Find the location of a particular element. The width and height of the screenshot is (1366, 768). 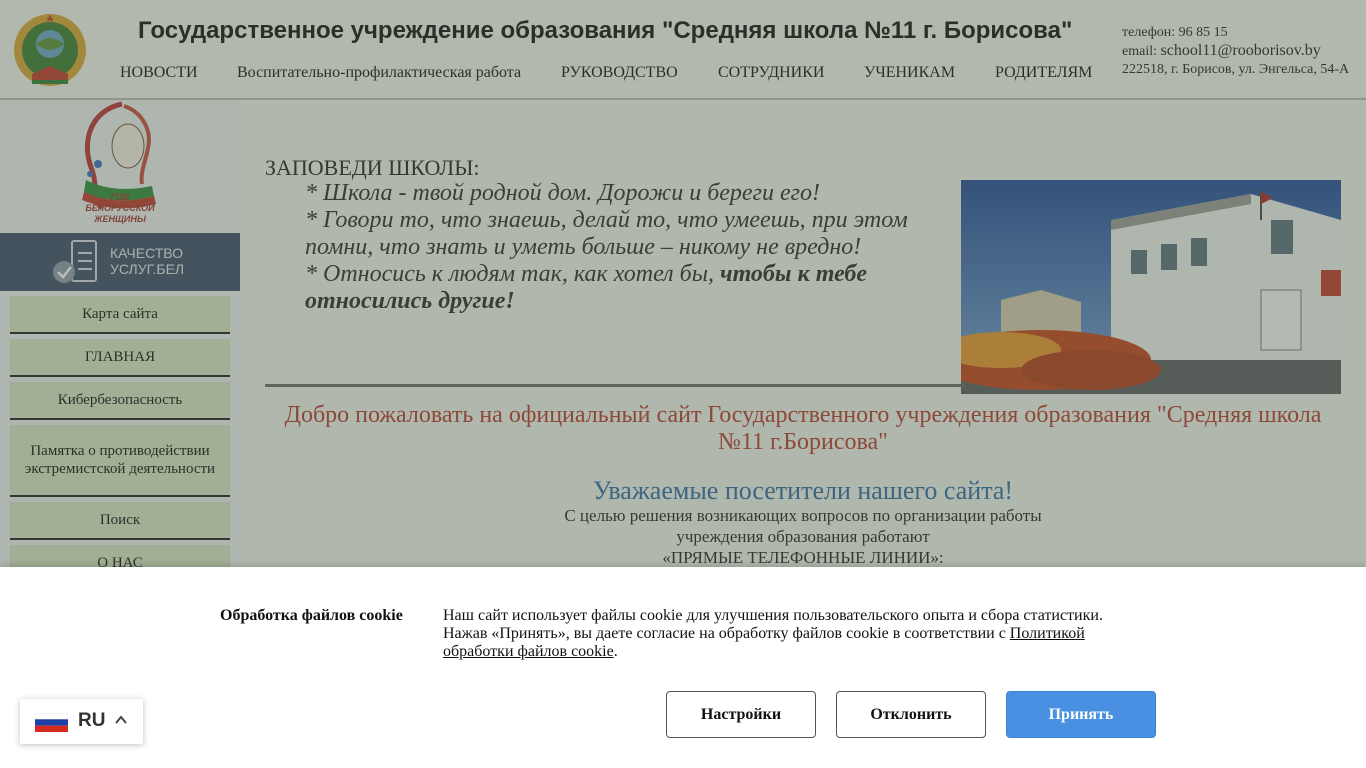

chevron-up-icon is located at coordinates (121, 719).